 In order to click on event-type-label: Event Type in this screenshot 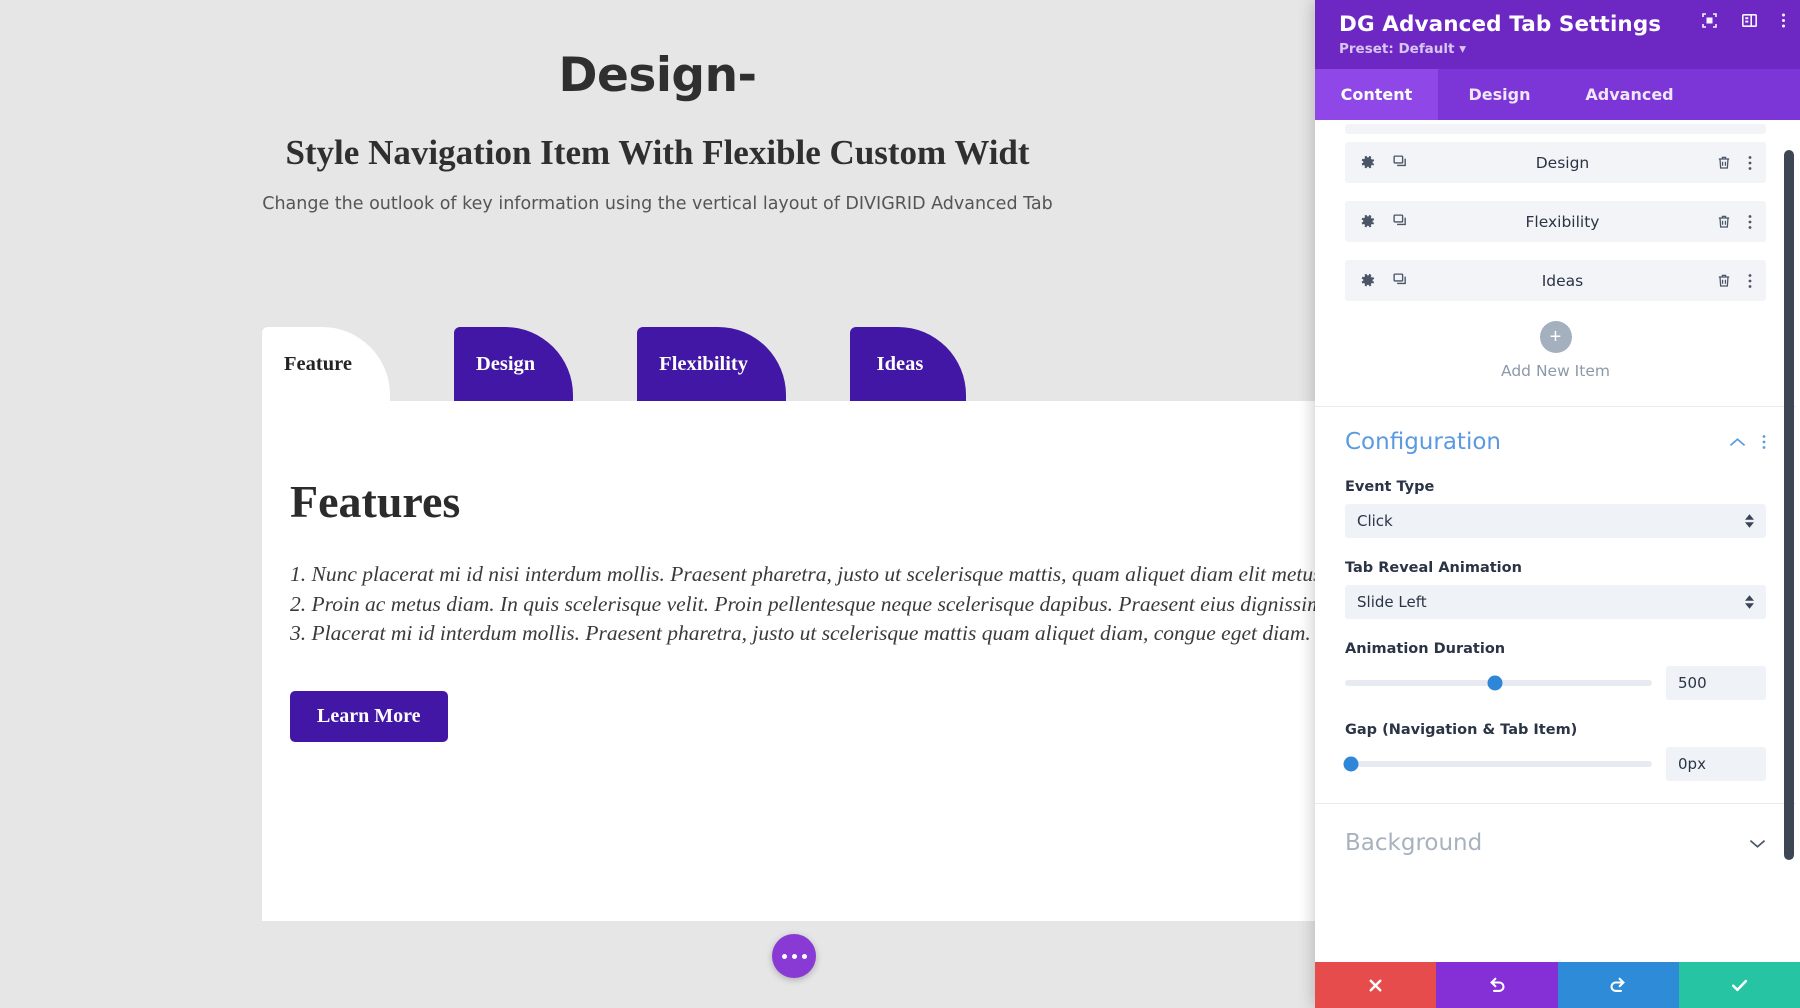, I will do `click(1390, 487)`.